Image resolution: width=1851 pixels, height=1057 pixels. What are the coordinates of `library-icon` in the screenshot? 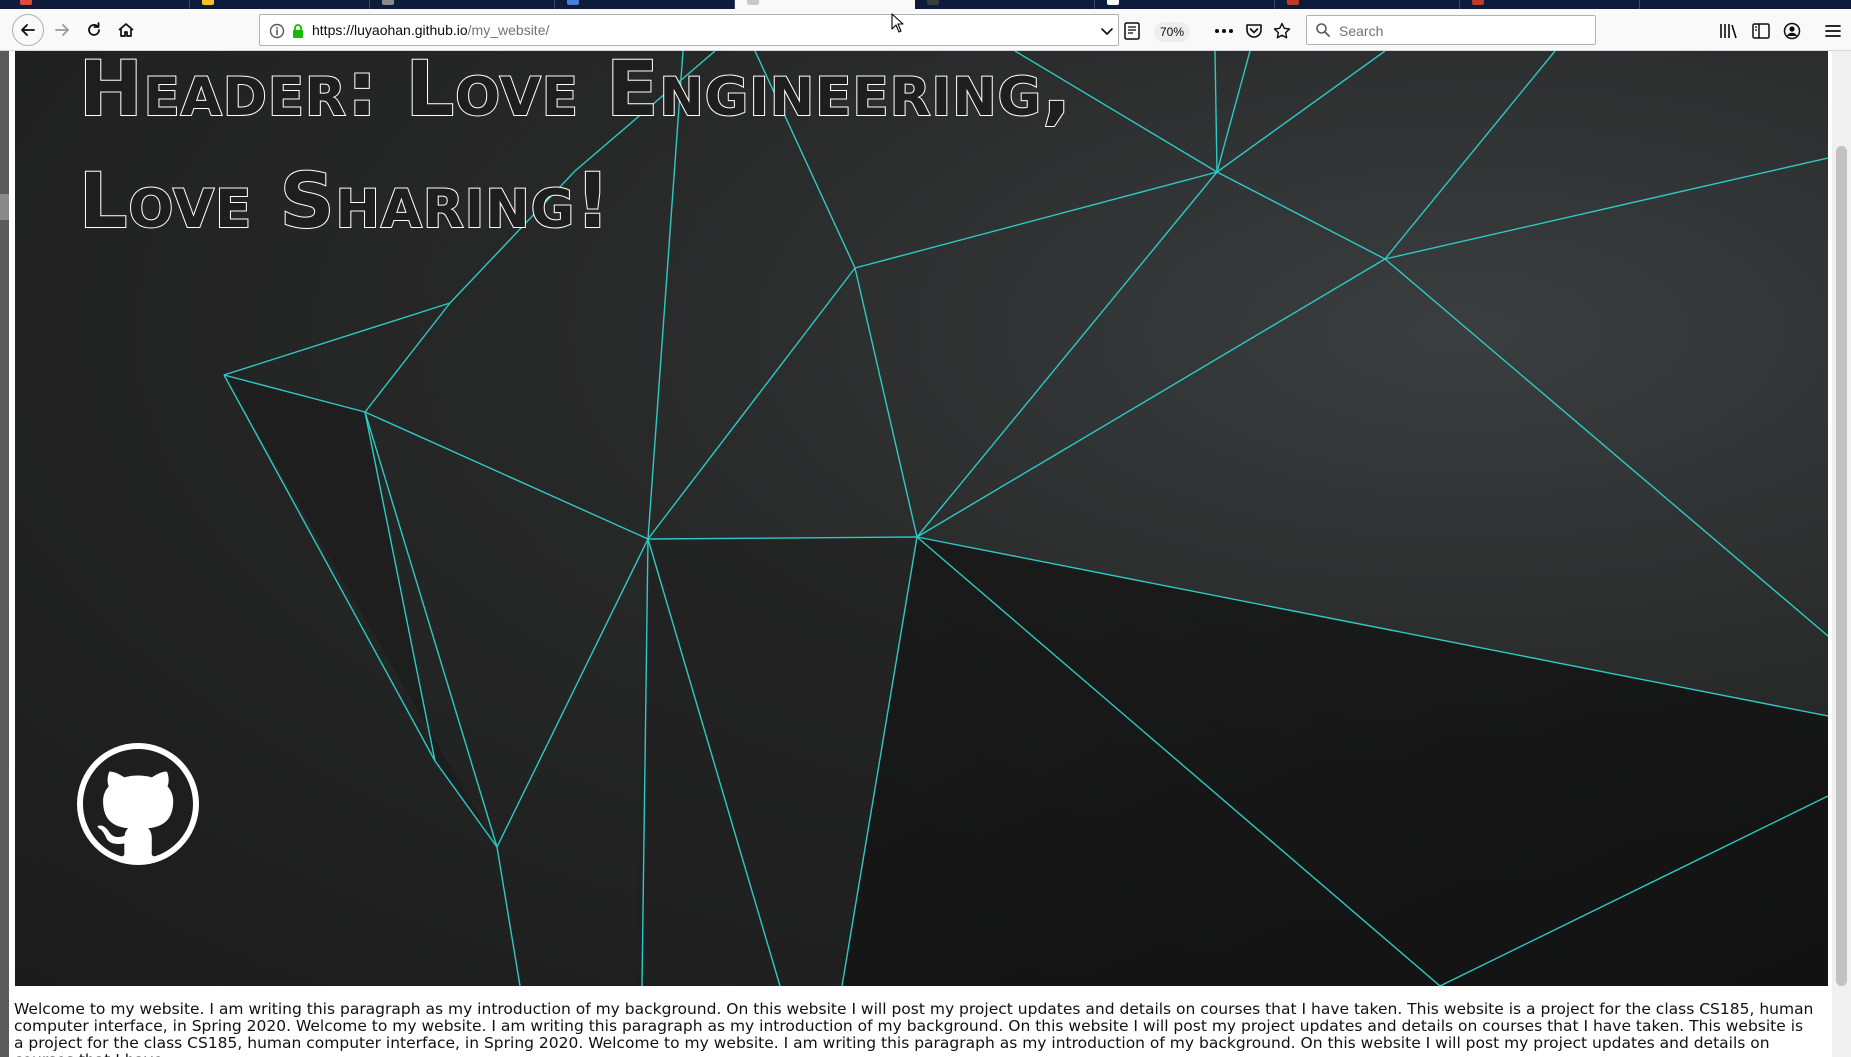 It's located at (1729, 31).